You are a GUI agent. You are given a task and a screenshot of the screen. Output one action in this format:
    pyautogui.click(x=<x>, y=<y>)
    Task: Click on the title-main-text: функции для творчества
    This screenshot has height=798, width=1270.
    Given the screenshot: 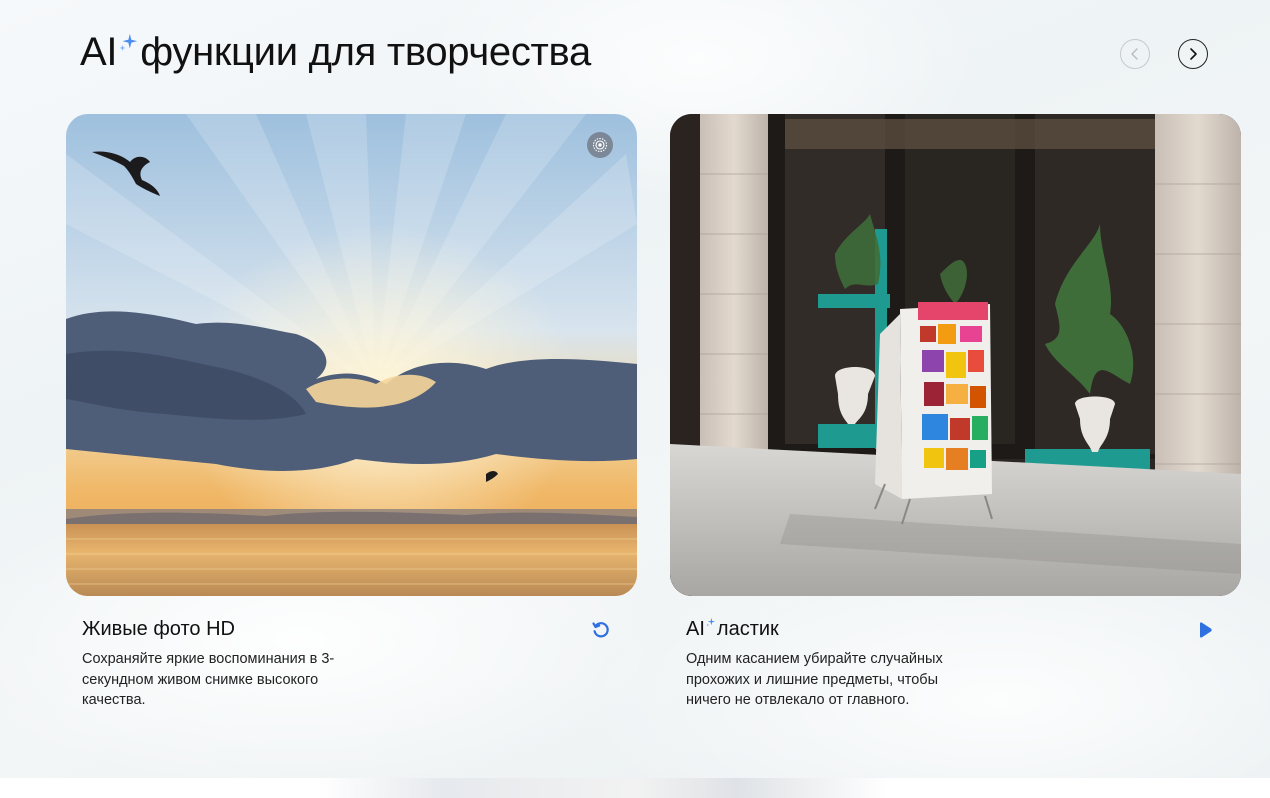 What is the action you would take?
    pyautogui.click(x=366, y=52)
    